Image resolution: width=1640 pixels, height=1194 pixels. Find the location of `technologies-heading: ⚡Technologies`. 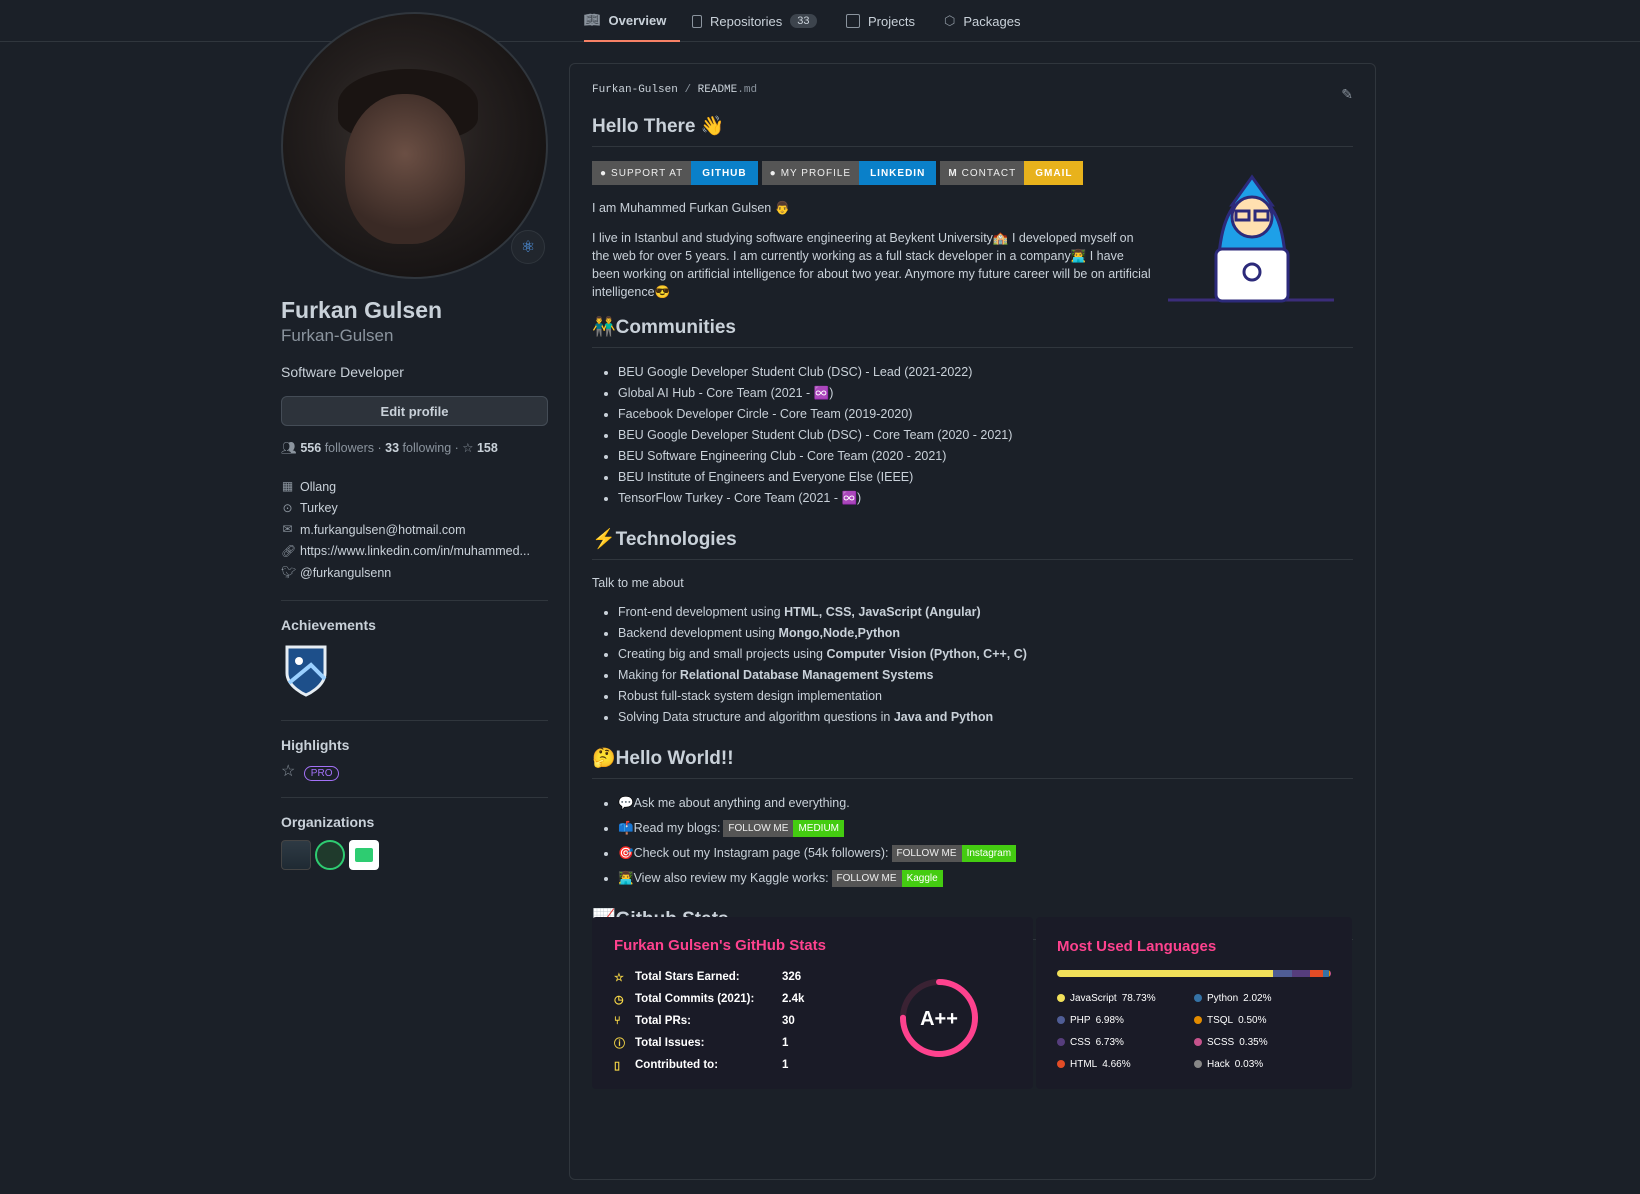

technologies-heading: ⚡Technologies is located at coordinates (972, 543).